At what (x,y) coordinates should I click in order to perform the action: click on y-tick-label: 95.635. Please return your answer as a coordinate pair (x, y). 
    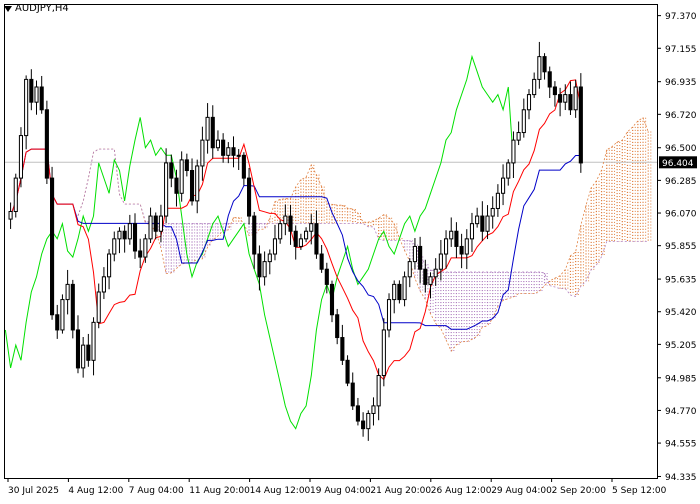
    Looking at the image, I should click on (681, 281).